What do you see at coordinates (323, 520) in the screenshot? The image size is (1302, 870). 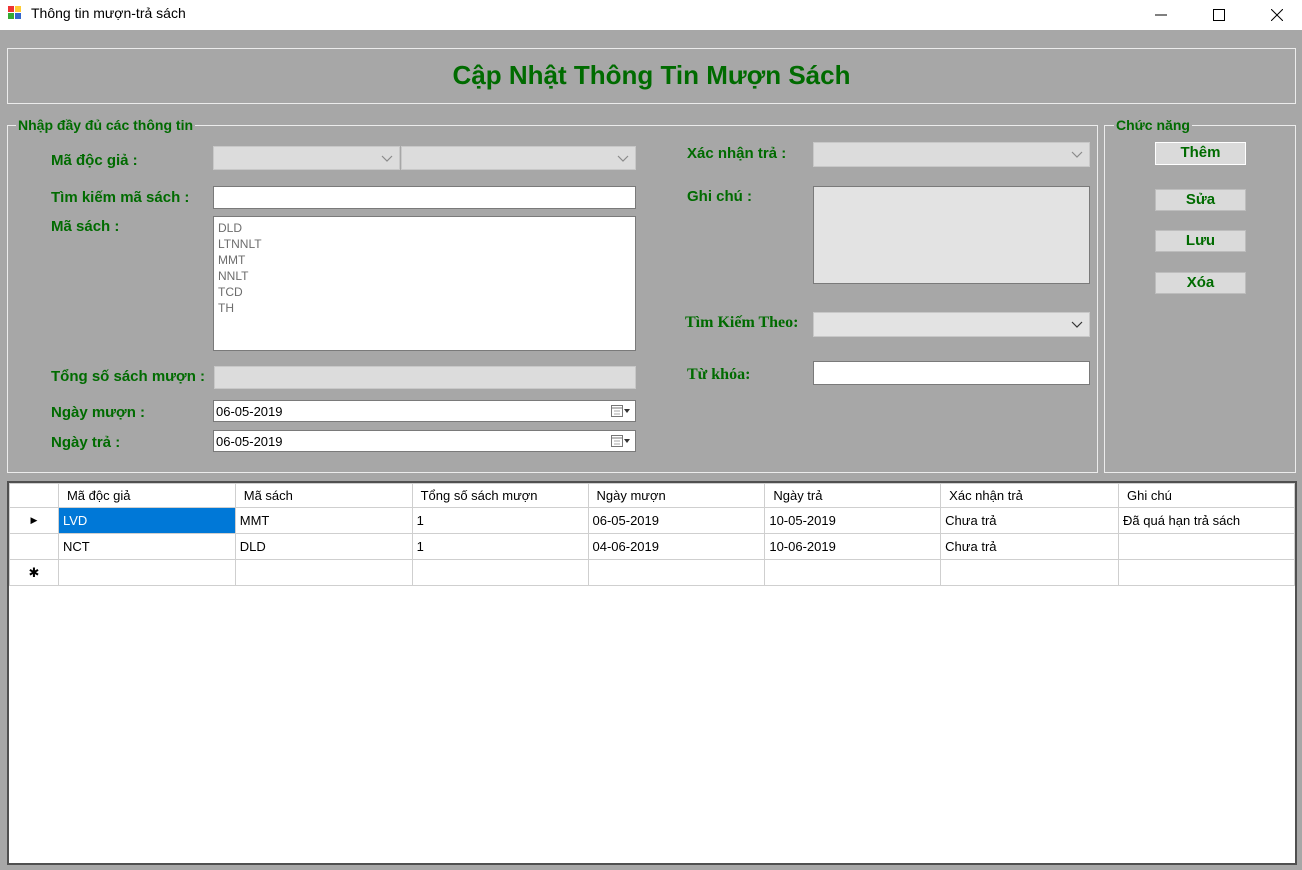 I see `table-cell: MMT` at bounding box center [323, 520].